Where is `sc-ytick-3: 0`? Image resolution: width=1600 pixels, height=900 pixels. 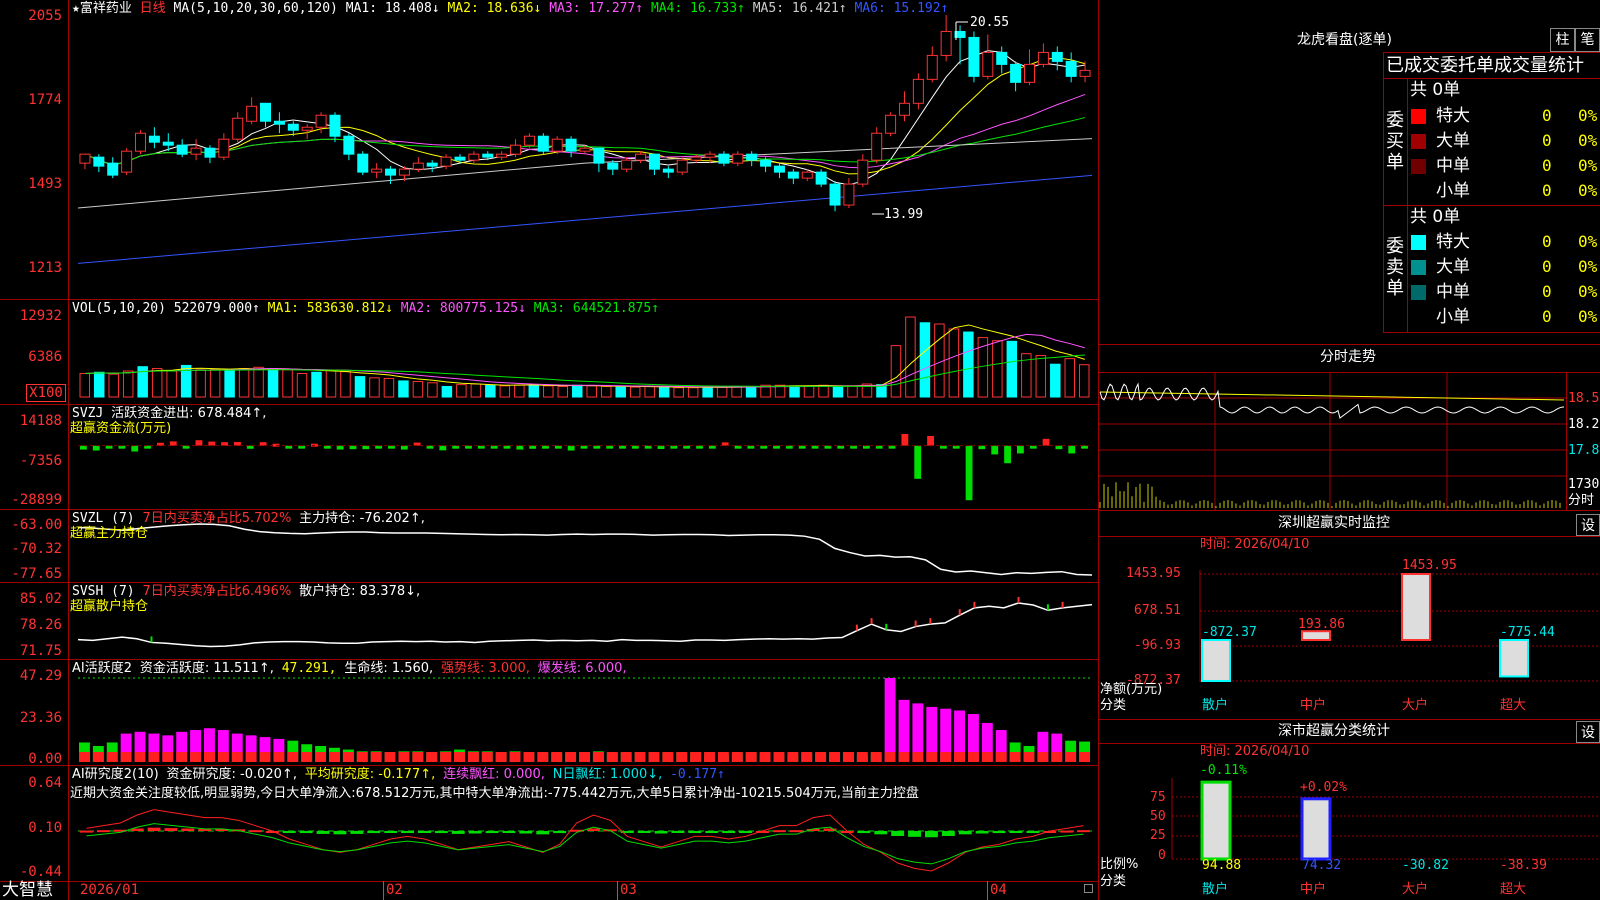 sc-ytick-3: 0 is located at coordinates (1162, 855).